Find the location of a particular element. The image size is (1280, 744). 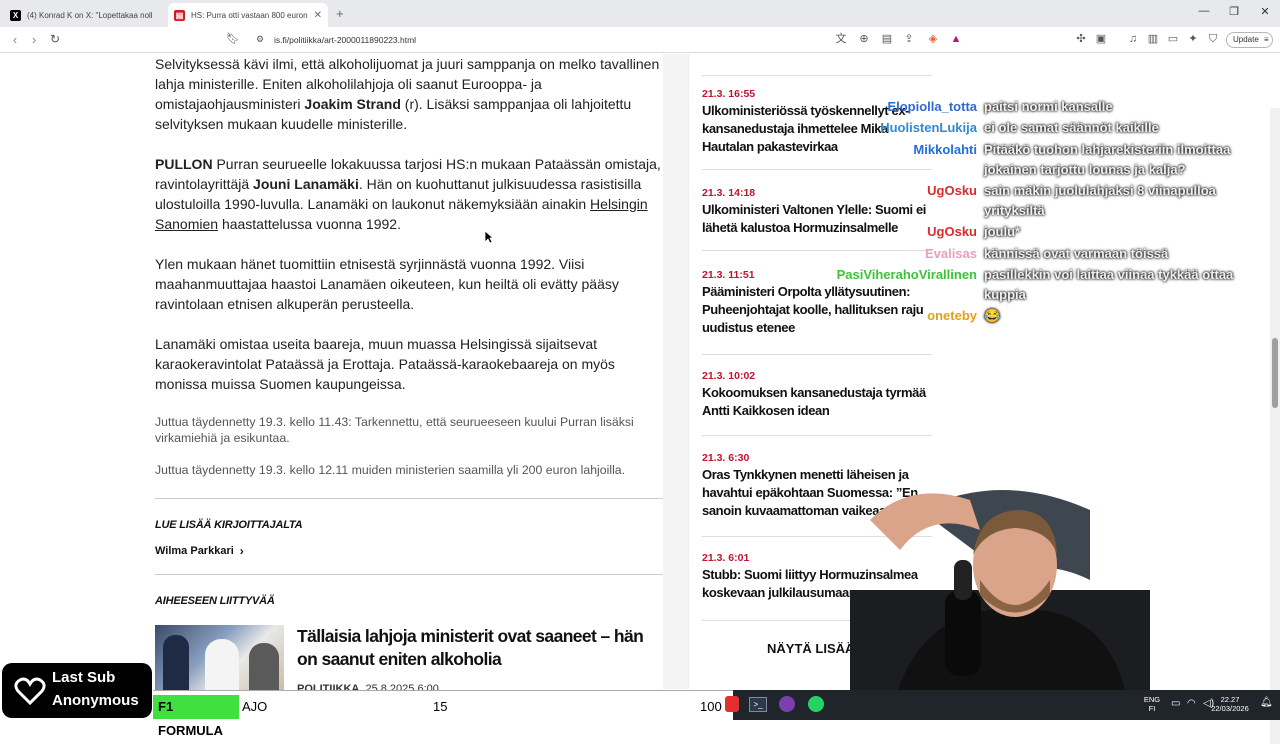

share-icon: ⇪ is located at coordinates (909, 39).